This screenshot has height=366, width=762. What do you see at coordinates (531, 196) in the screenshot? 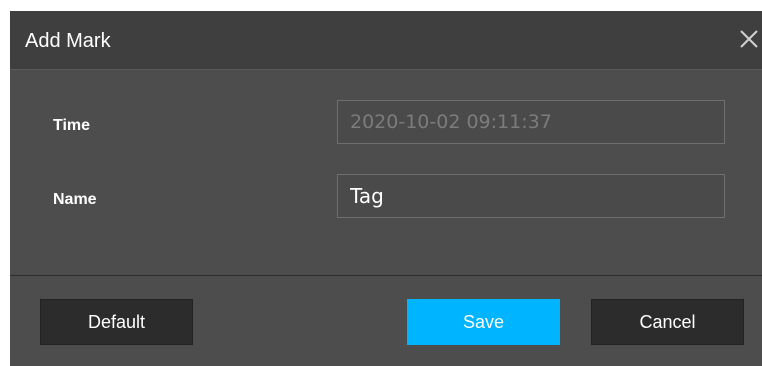
I see `name-field` at bounding box center [531, 196].